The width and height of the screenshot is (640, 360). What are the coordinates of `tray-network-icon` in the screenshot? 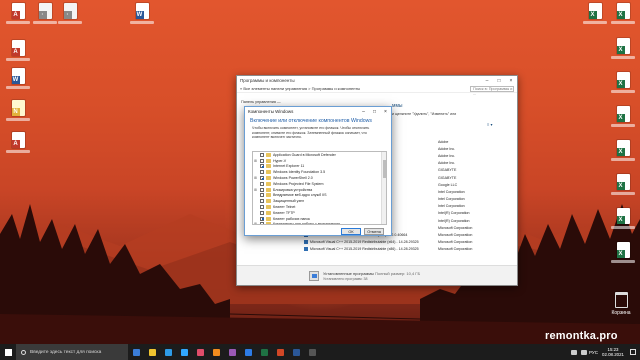 It's located at (574, 352).